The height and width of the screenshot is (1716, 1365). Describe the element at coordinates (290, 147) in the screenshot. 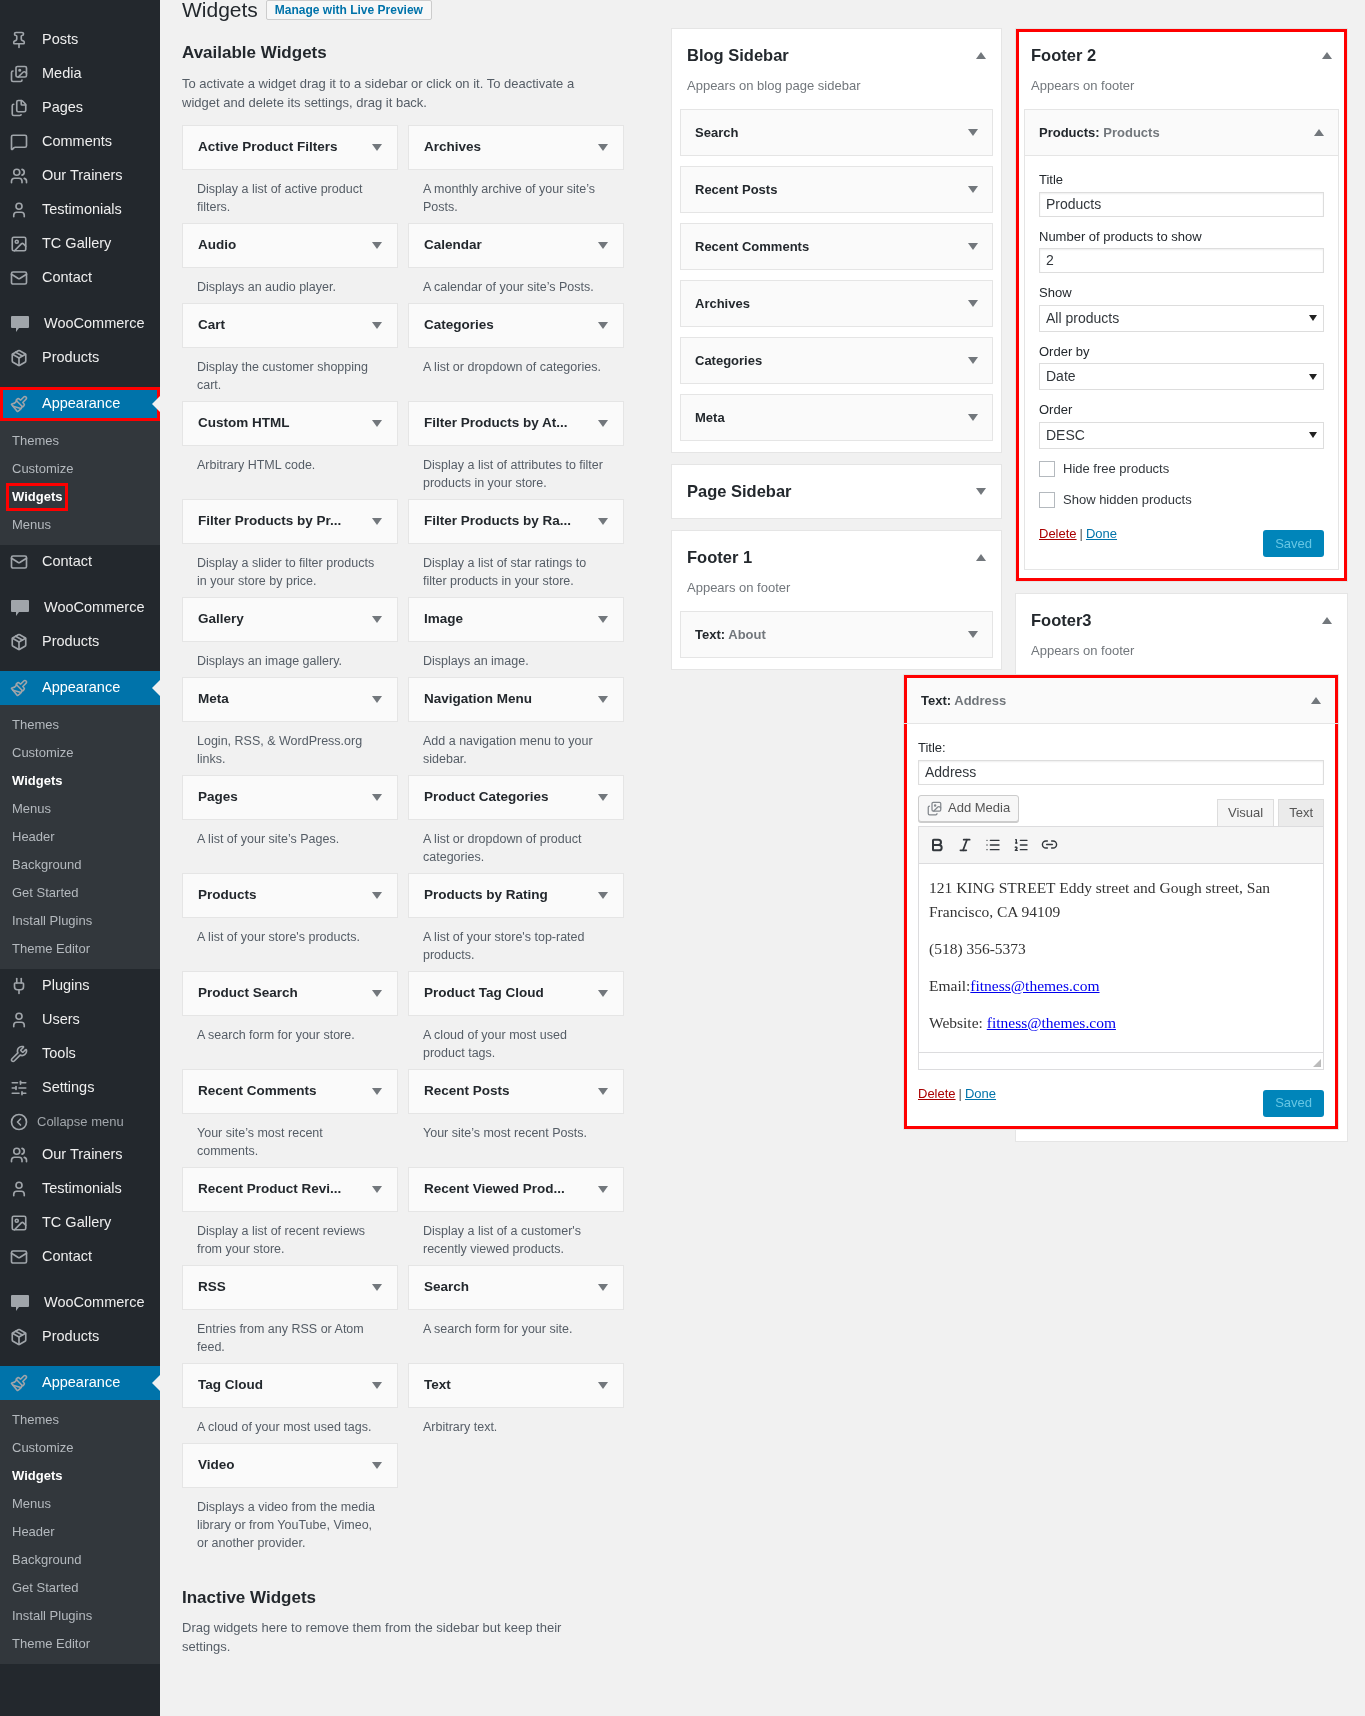

I see `widget-item: Active Product Filters` at that location.